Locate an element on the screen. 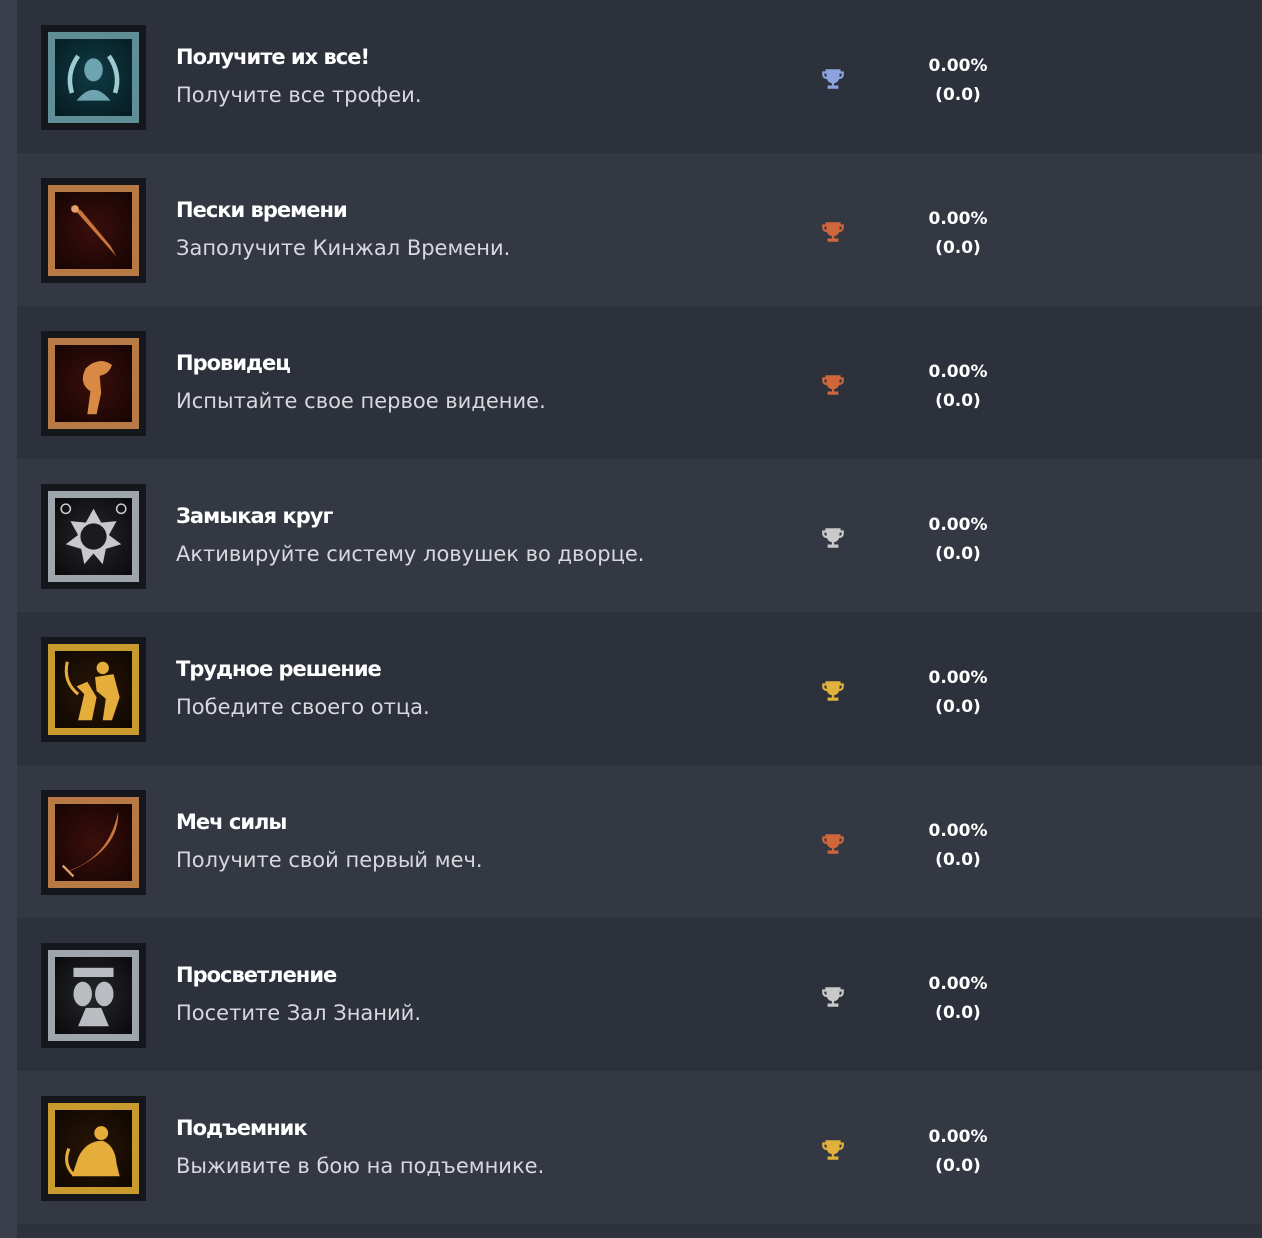 The height and width of the screenshot is (1238, 1262). trophy-name: Получите их все! is located at coordinates (273, 57).